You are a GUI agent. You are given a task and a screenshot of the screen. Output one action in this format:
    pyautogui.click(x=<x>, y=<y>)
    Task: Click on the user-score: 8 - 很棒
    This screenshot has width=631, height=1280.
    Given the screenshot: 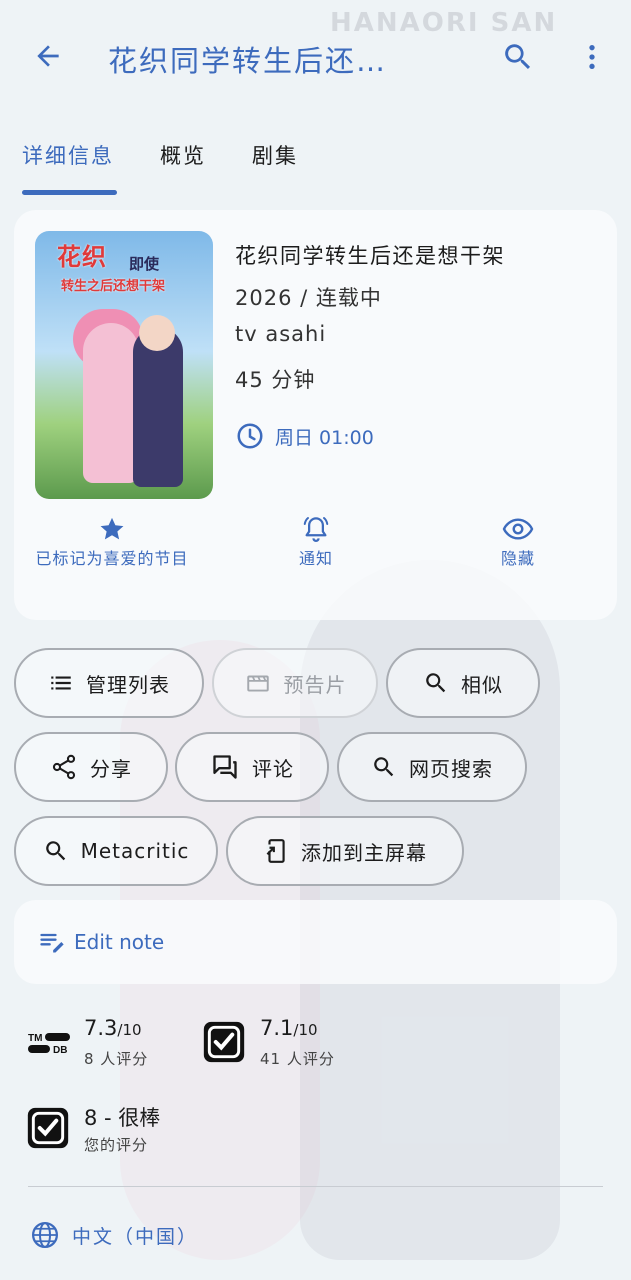 What is the action you would take?
    pyautogui.click(x=122, y=1118)
    